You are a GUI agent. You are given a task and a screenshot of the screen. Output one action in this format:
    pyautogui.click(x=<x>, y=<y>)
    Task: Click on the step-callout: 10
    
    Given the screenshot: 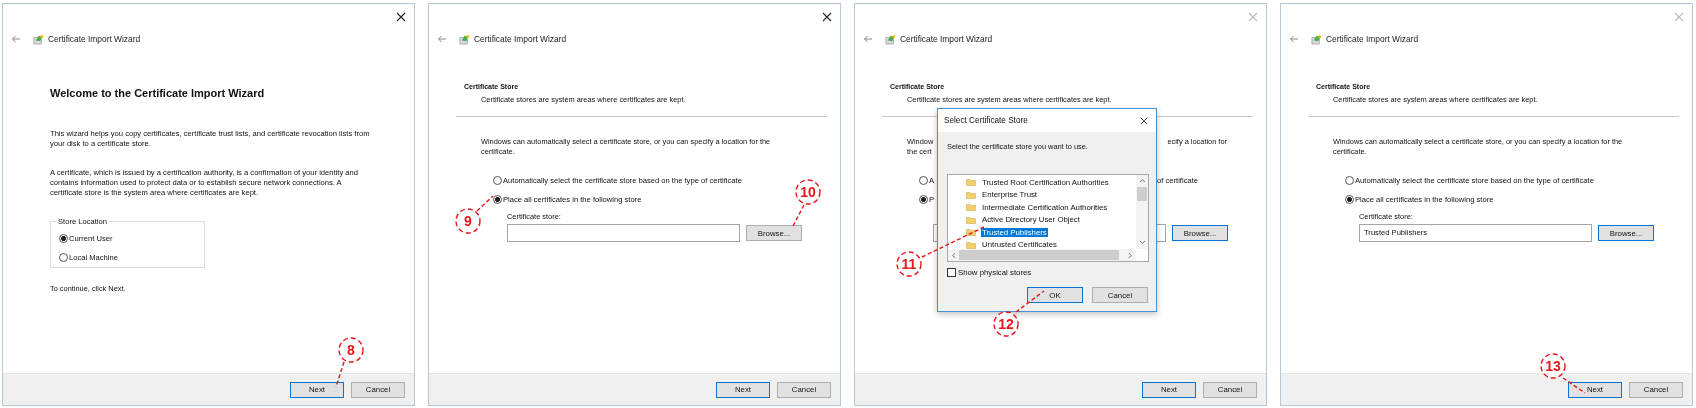 What is the action you would take?
    pyautogui.click(x=808, y=192)
    